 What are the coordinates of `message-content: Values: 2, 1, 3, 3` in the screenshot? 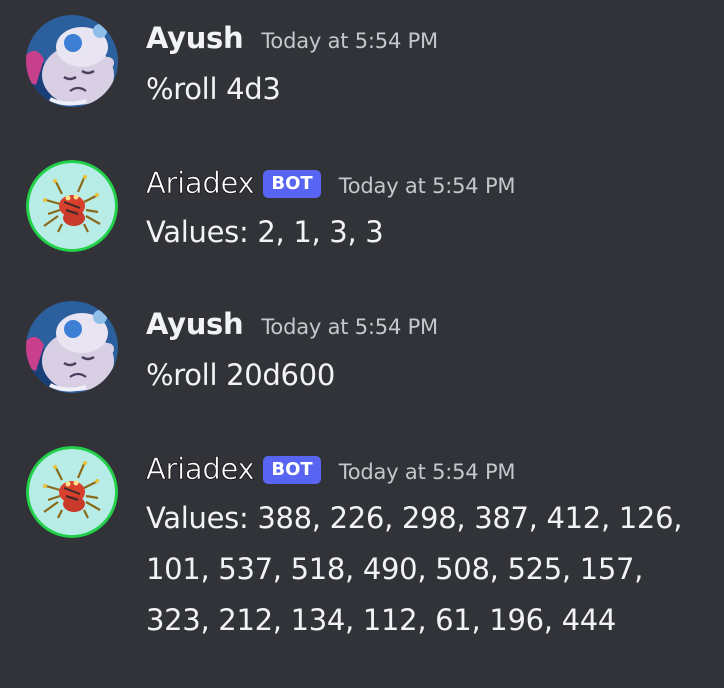 It's located at (265, 232).